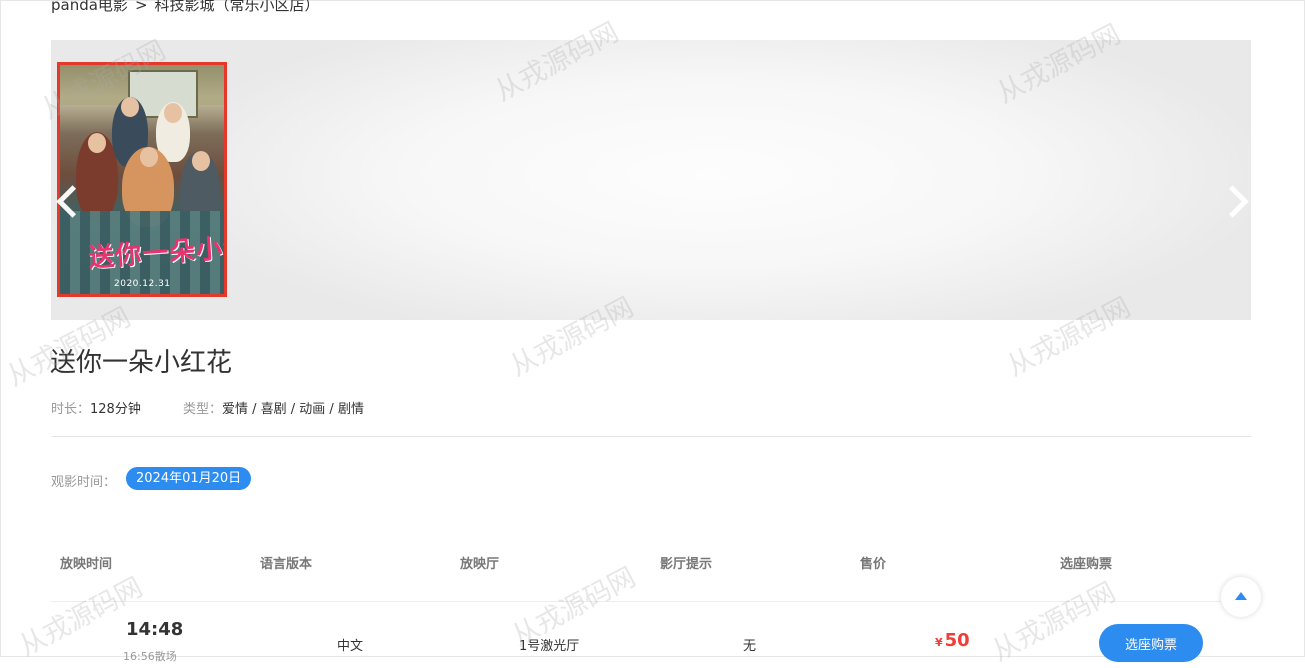 The width and height of the screenshot is (1305, 668). I want to click on row-tip: 无, so click(750, 646).